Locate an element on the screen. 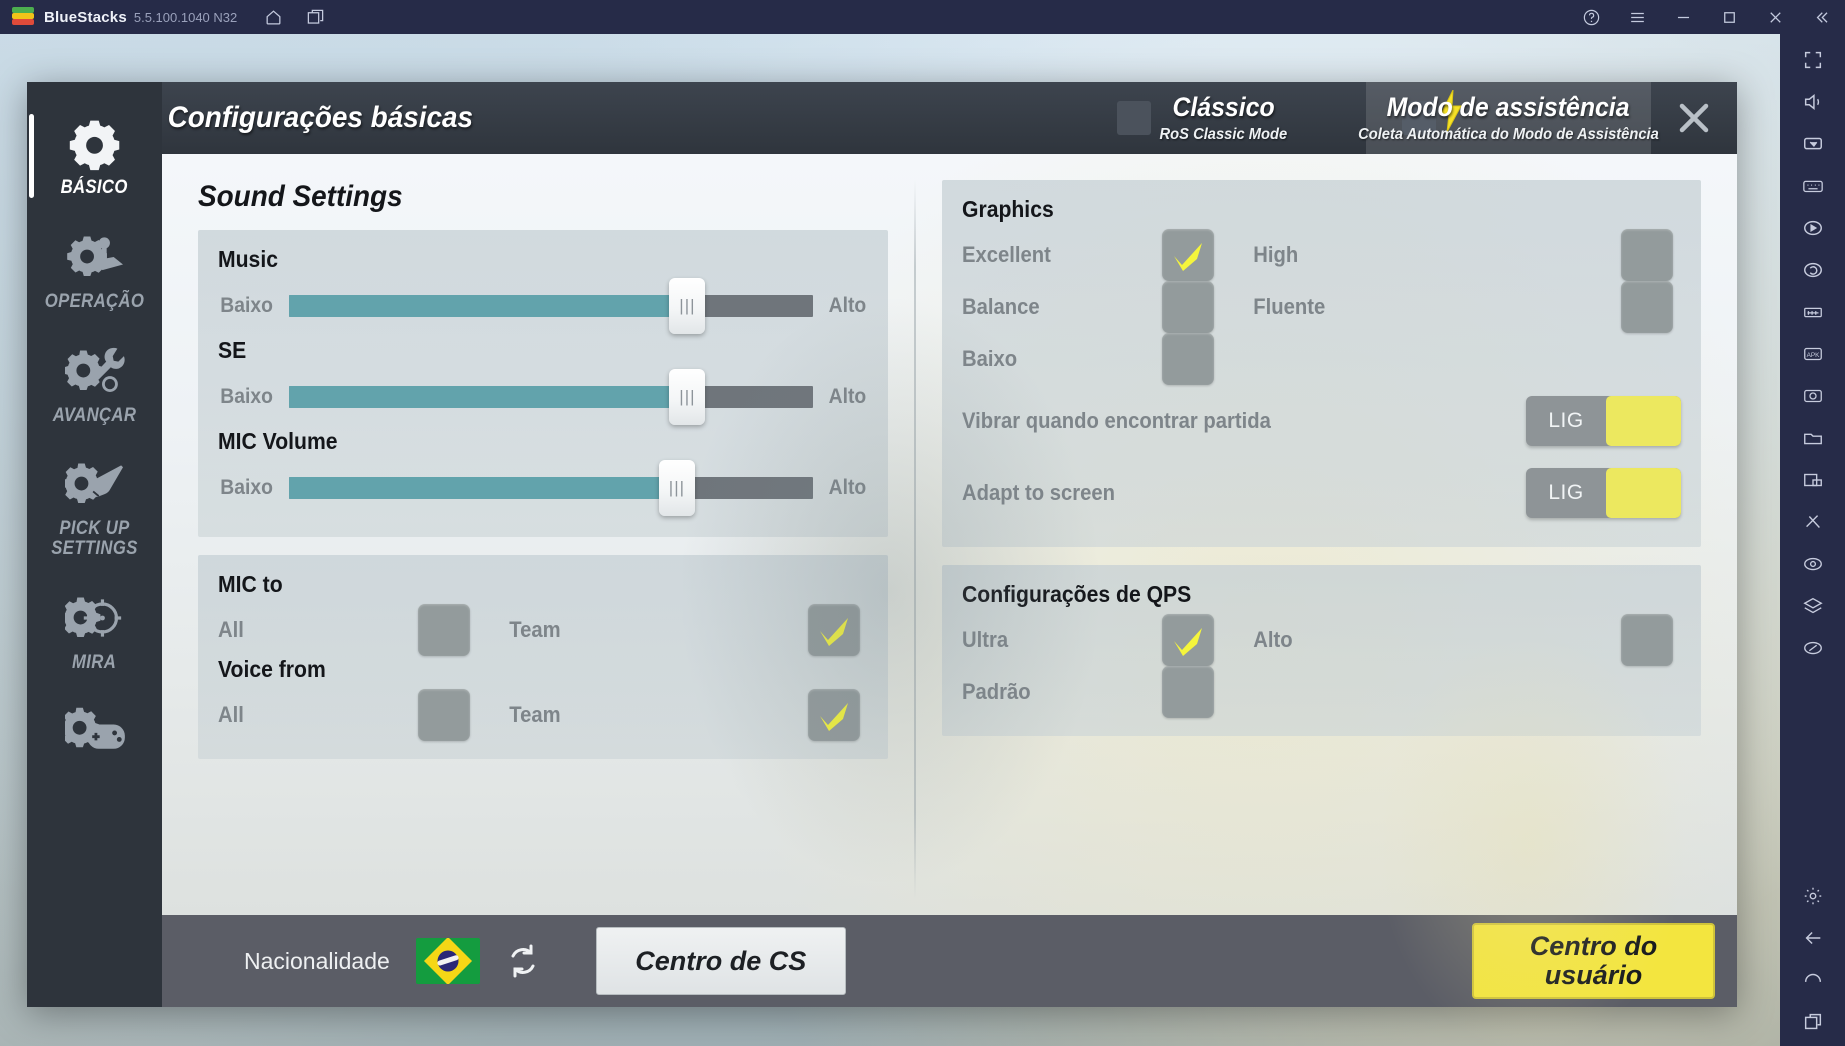 Image resolution: width=1845 pixels, height=1046 pixels. page-title: Configurações básicas is located at coordinates (320, 117).